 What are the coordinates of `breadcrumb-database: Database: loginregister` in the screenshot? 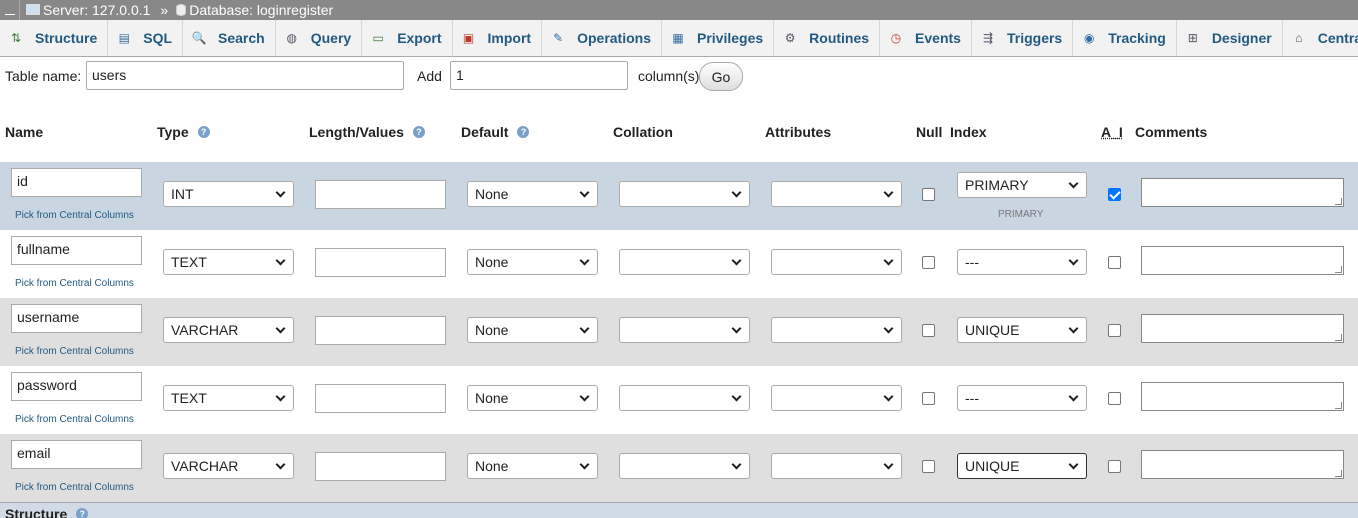 It's located at (254, 10).